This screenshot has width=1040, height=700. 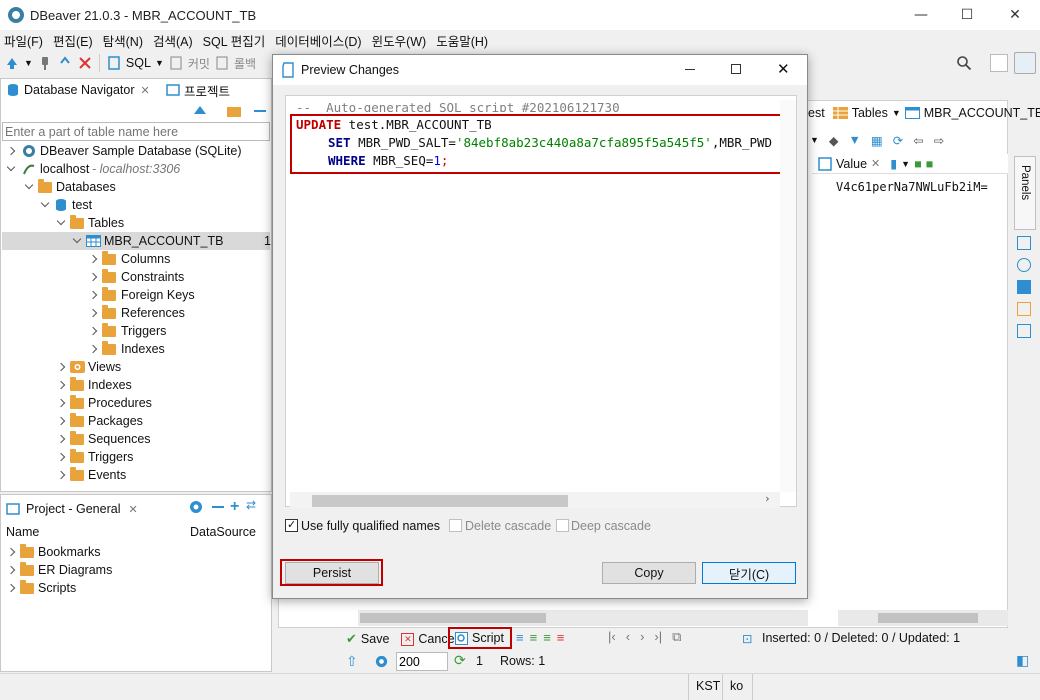 I want to click on tree-item-packages: Packages, so click(x=136, y=421).